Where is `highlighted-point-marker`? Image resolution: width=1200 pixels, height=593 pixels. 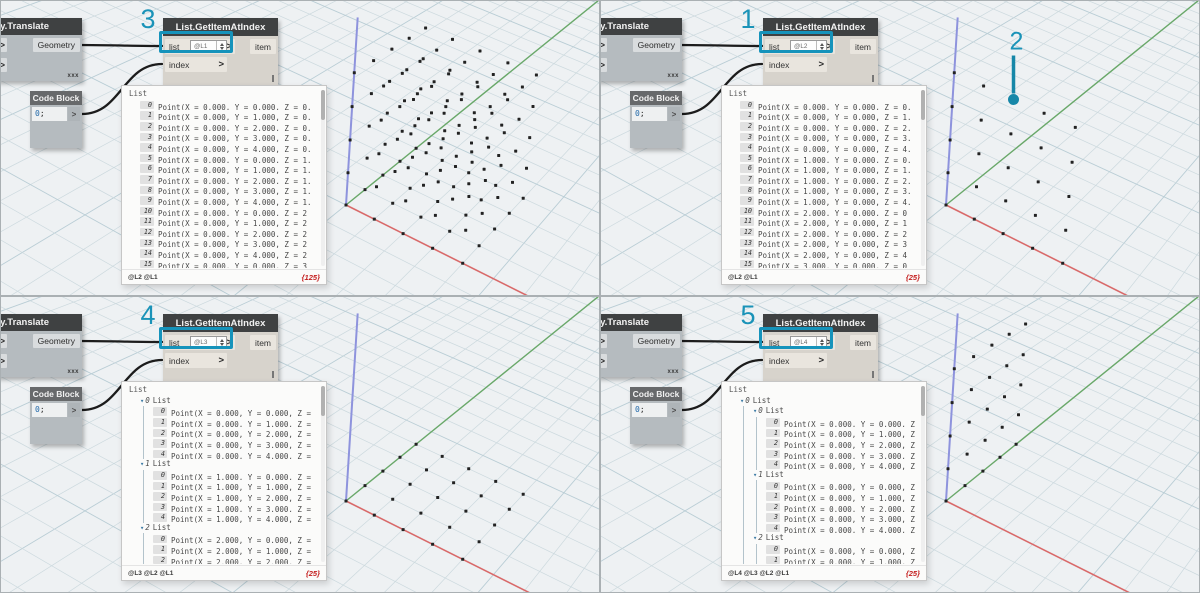 highlighted-point-marker is located at coordinates (1014, 100).